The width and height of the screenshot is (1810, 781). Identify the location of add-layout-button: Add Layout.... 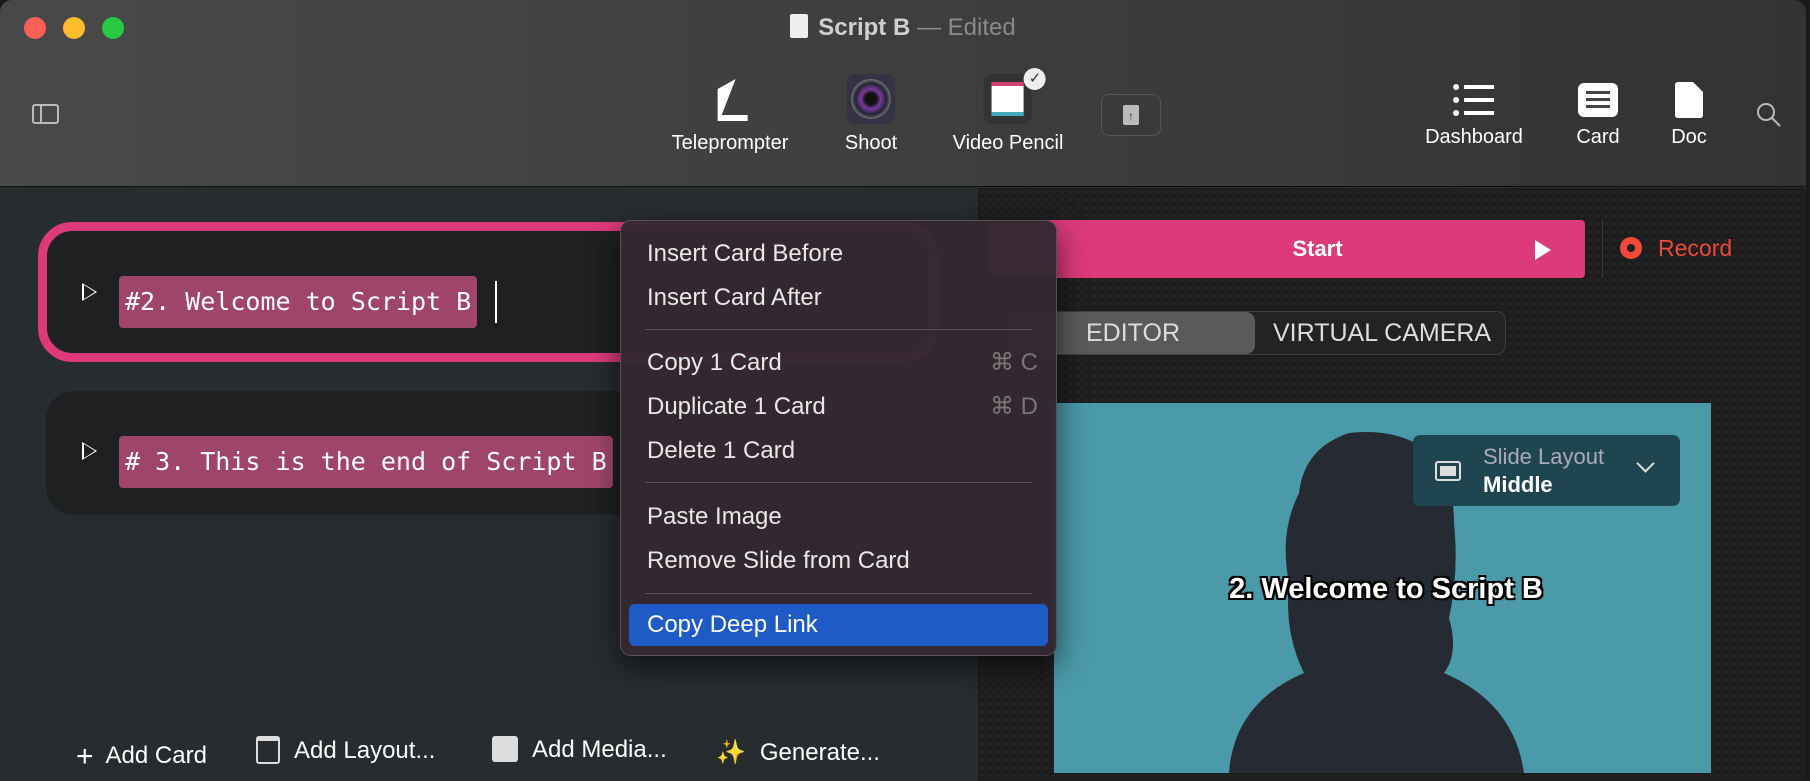
(345, 750).